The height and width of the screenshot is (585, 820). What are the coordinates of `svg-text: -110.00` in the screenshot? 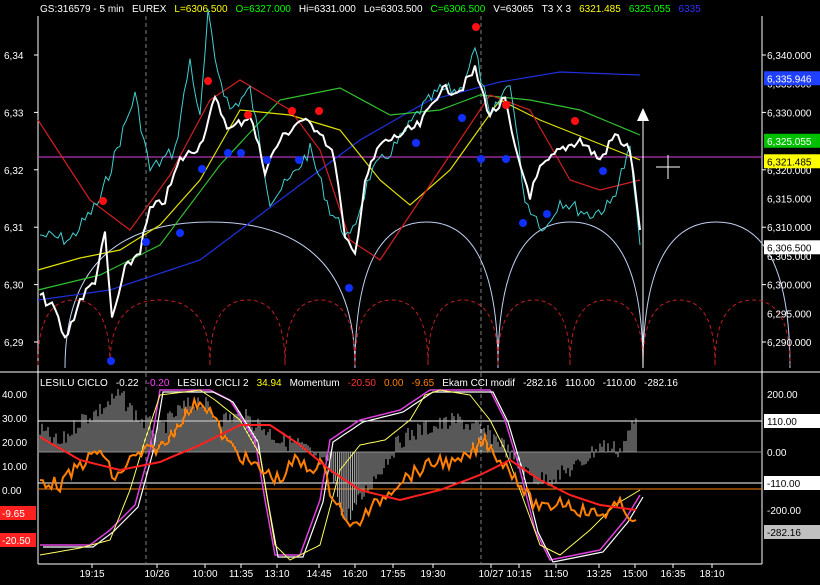 It's located at (784, 484).